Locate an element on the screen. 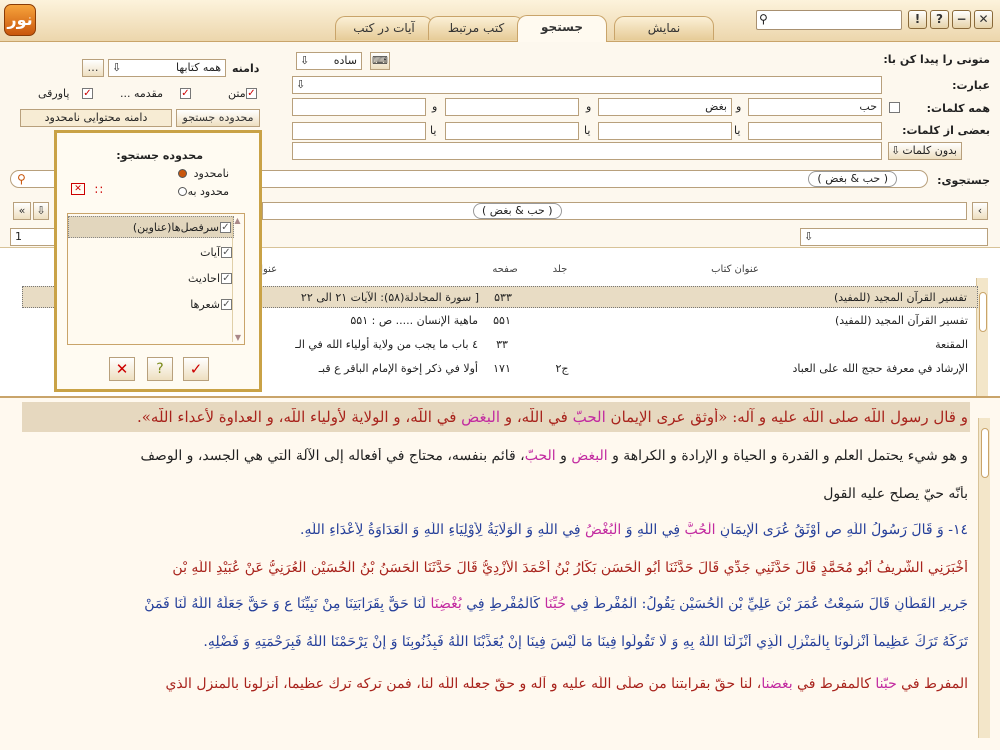  row-page: ۱۷۱ is located at coordinates (502, 368).